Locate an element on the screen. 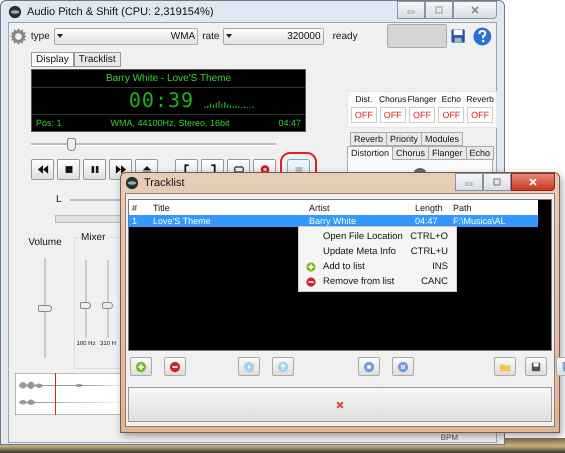 This screenshot has width=565, height=453. bpm-label: BPM is located at coordinates (449, 437).